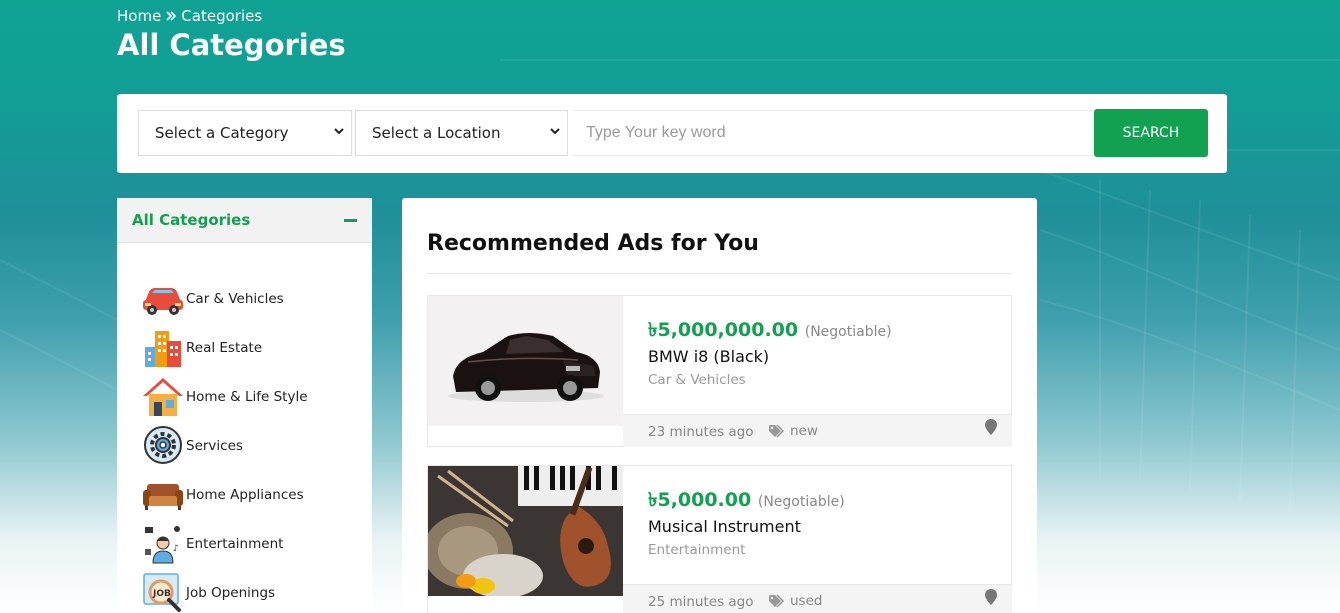 The width and height of the screenshot is (1340, 613). Describe the element at coordinates (222, 133) in the screenshot. I see `category-select-value: Select a Category` at that location.